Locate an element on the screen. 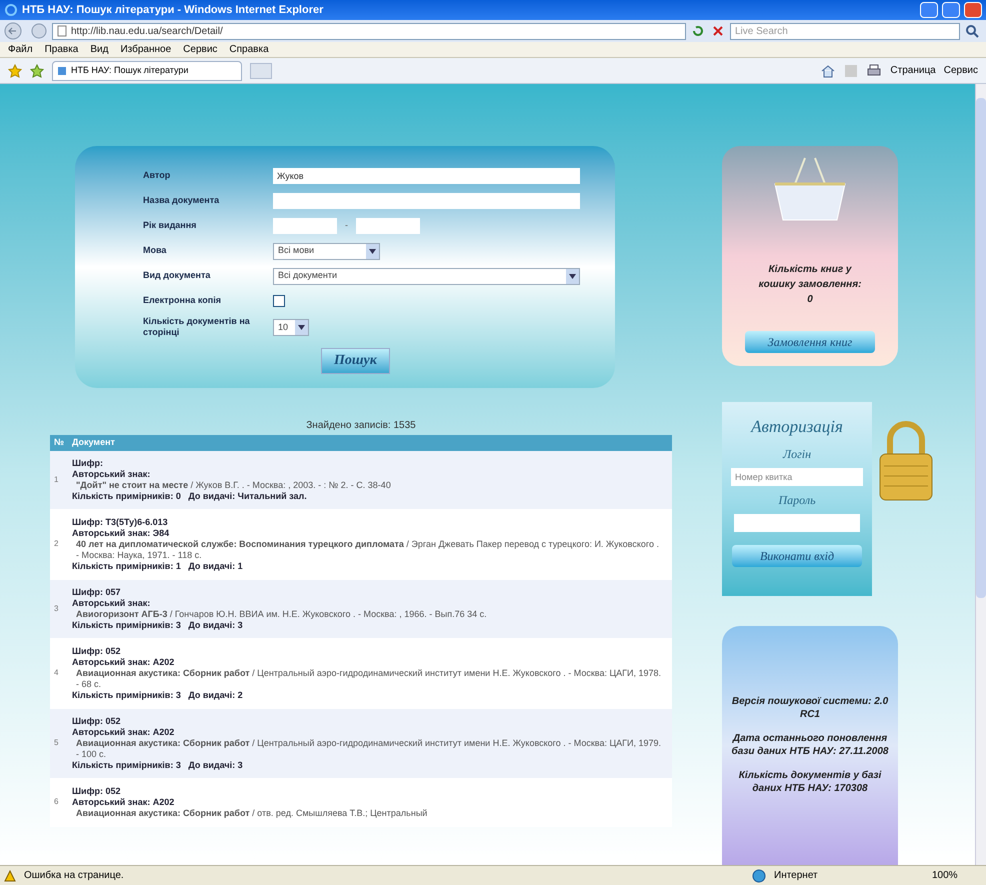 Image resolution: width=986 pixels, height=885 pixels. forward-button is located at coordinates (39, 31).